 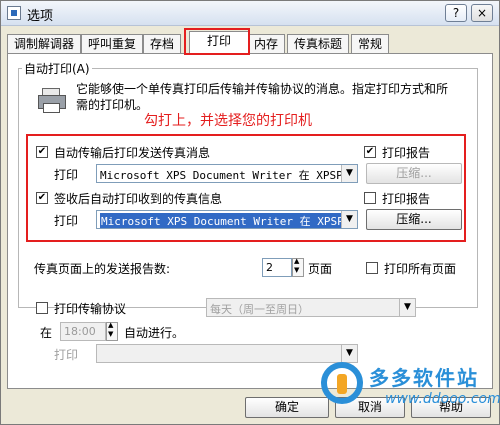 What do you see at coordinates (112, 105) in the screenshot?
I see `auto-print-description-line2: 需的打印机。` at bounding box center [112, 105].